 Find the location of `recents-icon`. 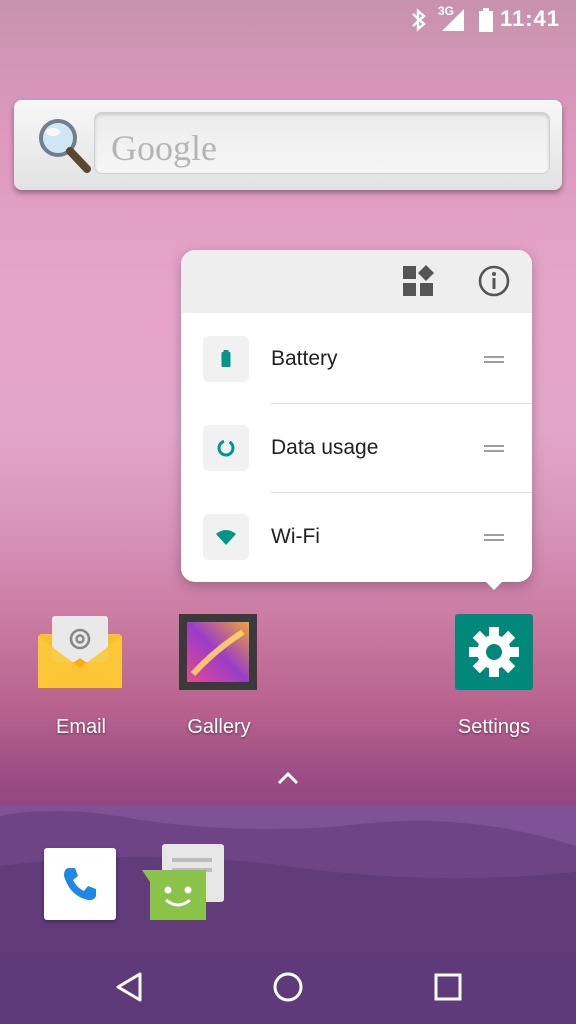

recents-icon is located at coordinates (448, 987).